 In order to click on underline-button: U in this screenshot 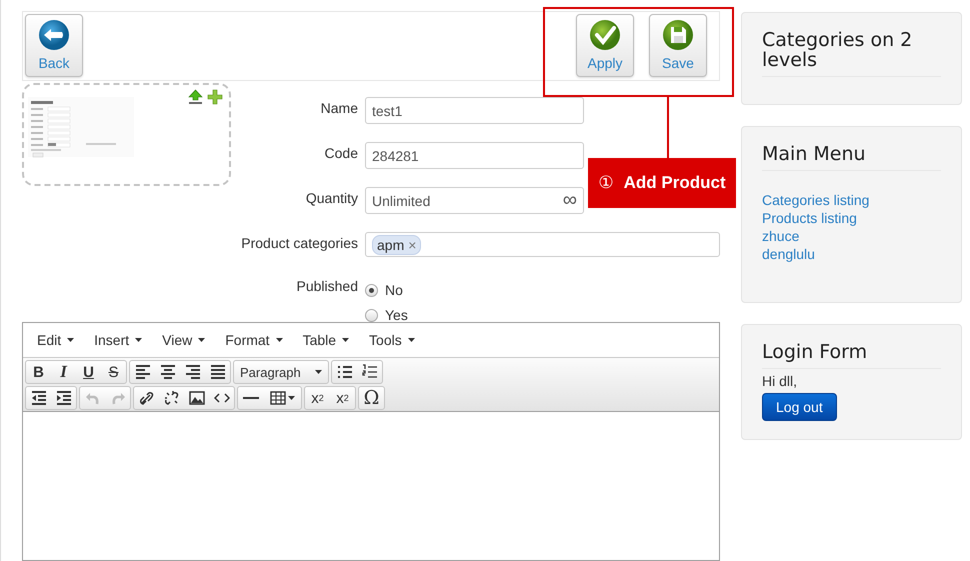, I will do `click(88, 372)`.